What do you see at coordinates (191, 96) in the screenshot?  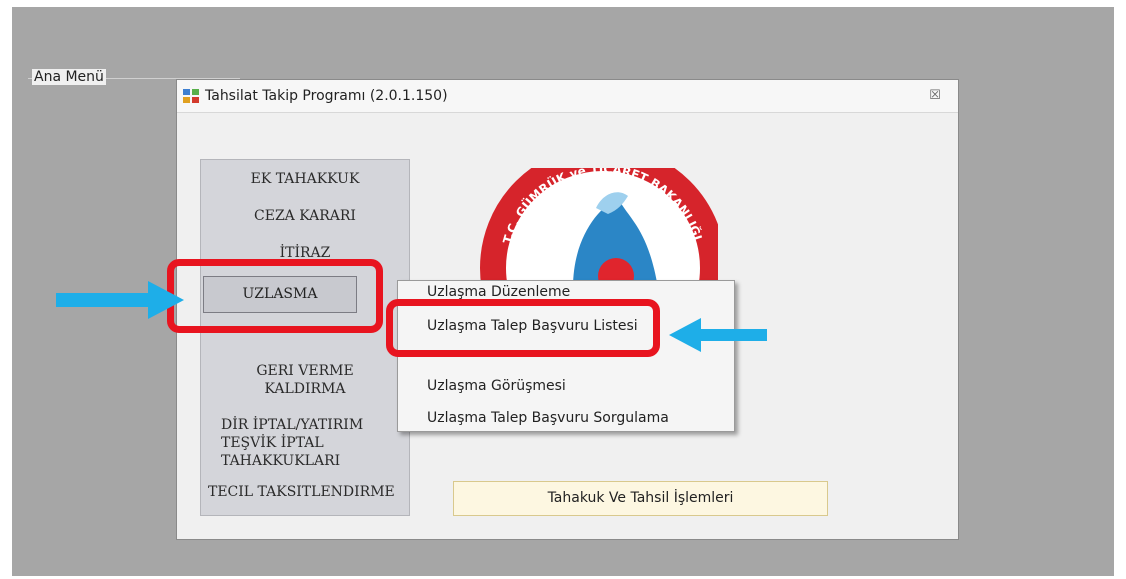 I see `app-icon` at bounding box center [191, 96].